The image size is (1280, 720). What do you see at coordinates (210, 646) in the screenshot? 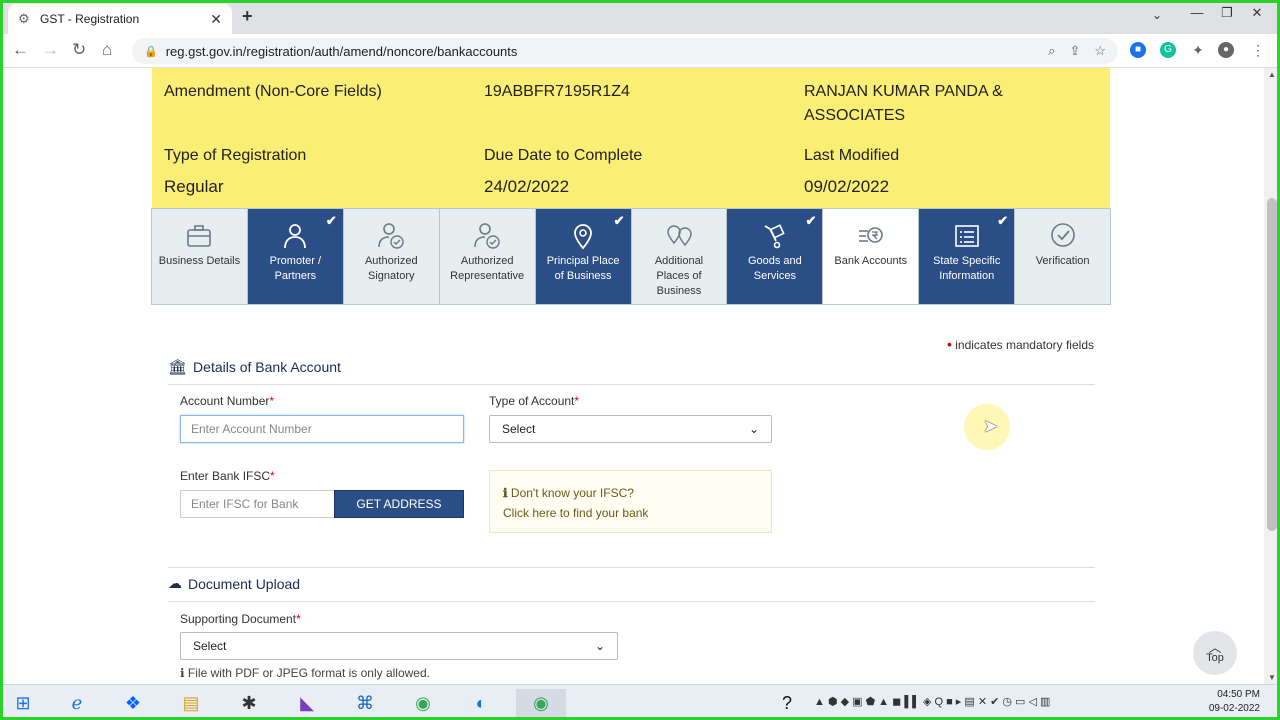
I see `supporting-doc-selected: Select` at bounding box center [210, 646].